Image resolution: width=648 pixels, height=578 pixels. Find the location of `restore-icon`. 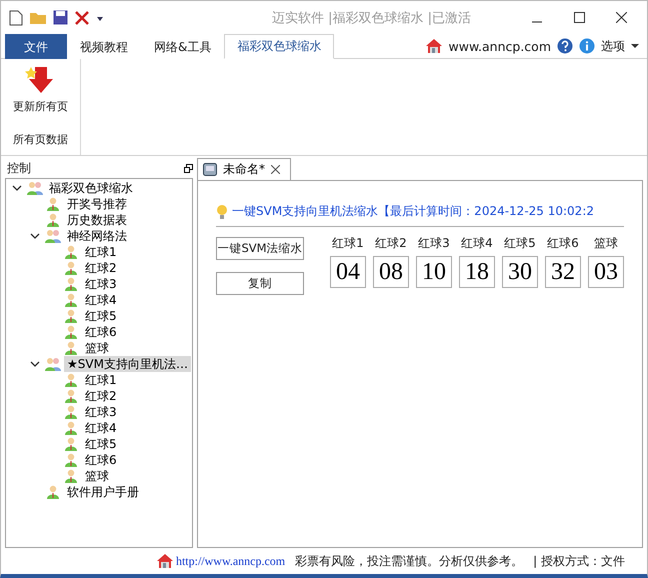

restore-icon is located at coordinates (188, 168).